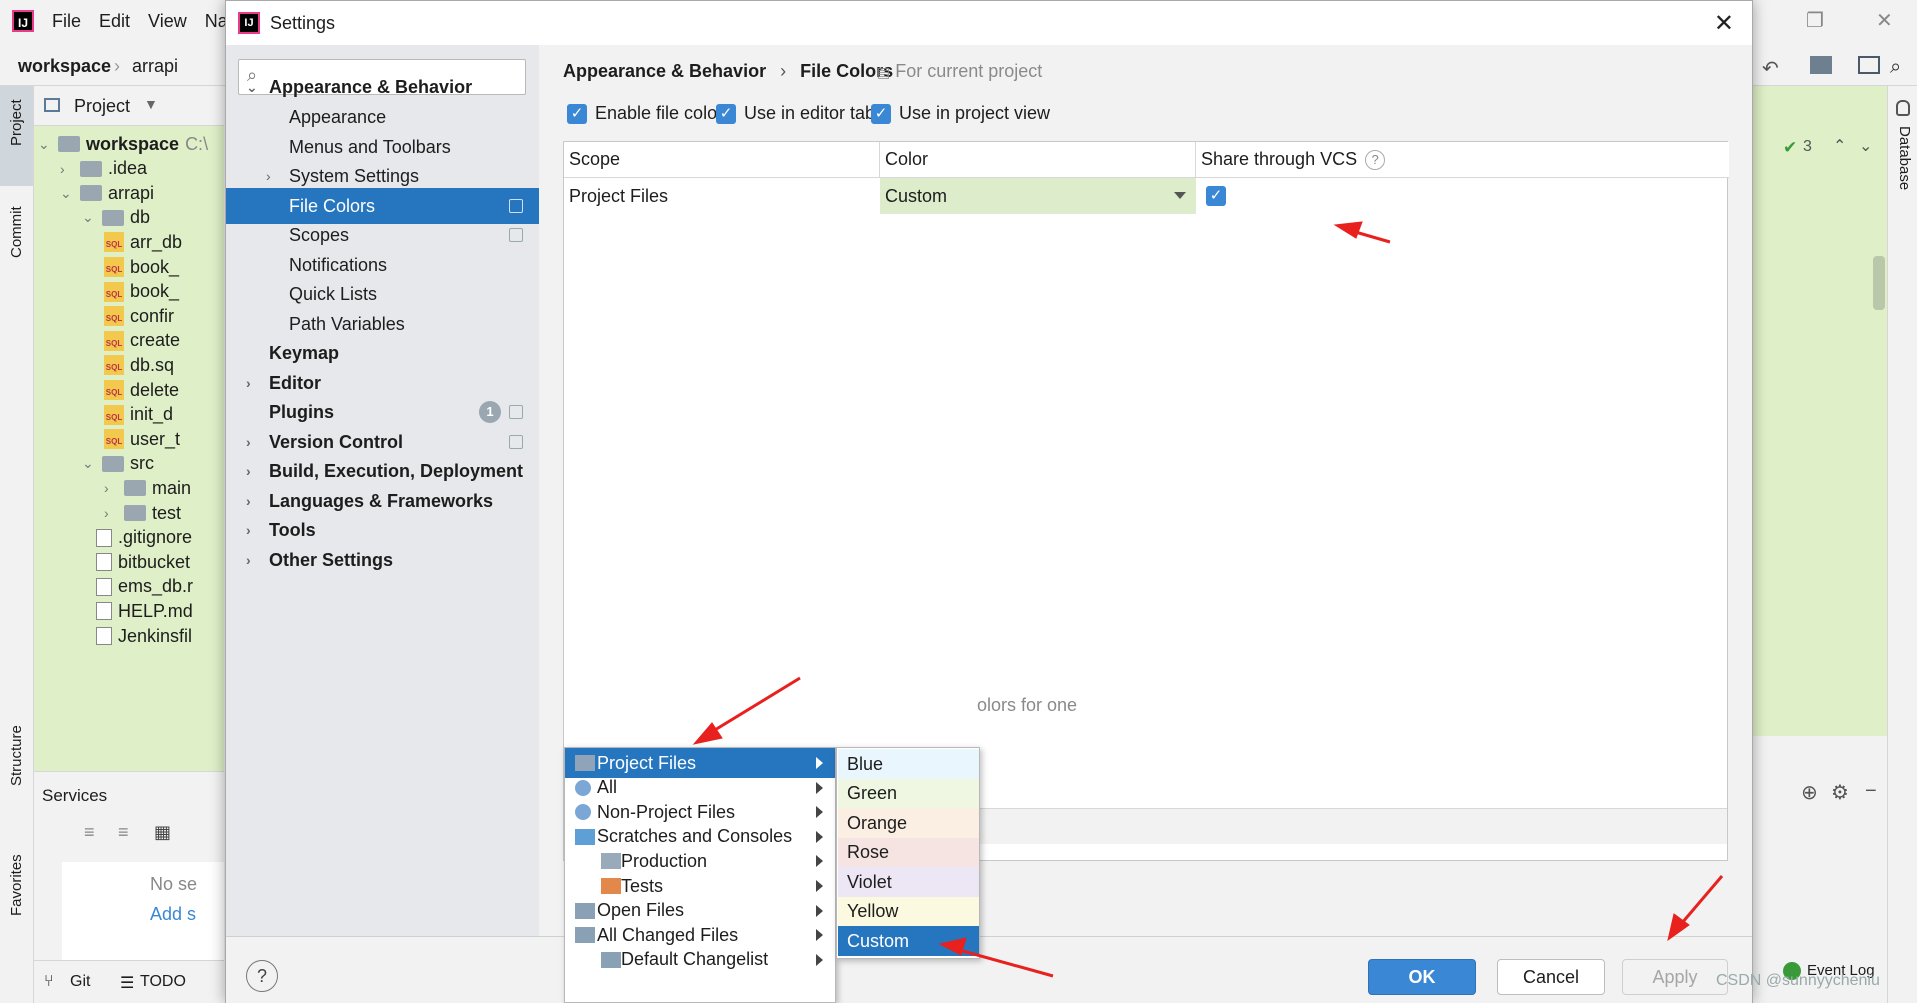 The image size is (1917, 1003). What do you see at coordinates (1865, 146) in the screenshot?
I see `next-highlight-icon: ⌄` at bounding box center [1865, 146].